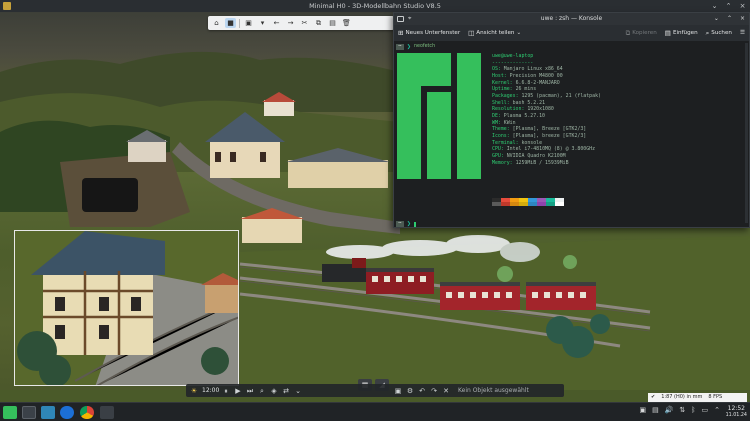 This screenshot has height=421, width=750. Describe the element at coordinates (530, 162) in the screenshot. I see `info-row: Memory: 1259MiB / 15939MiB` at that location.